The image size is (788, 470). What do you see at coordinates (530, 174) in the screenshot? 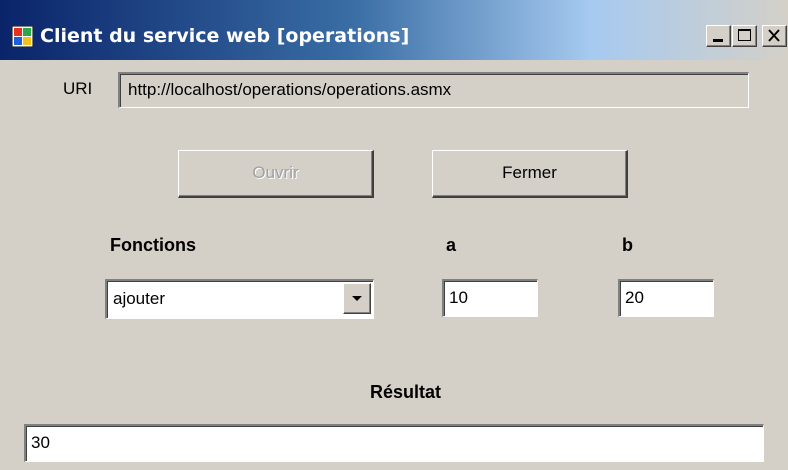
I see `close-connection-button: Fermer` at bounding box center [530, 174].